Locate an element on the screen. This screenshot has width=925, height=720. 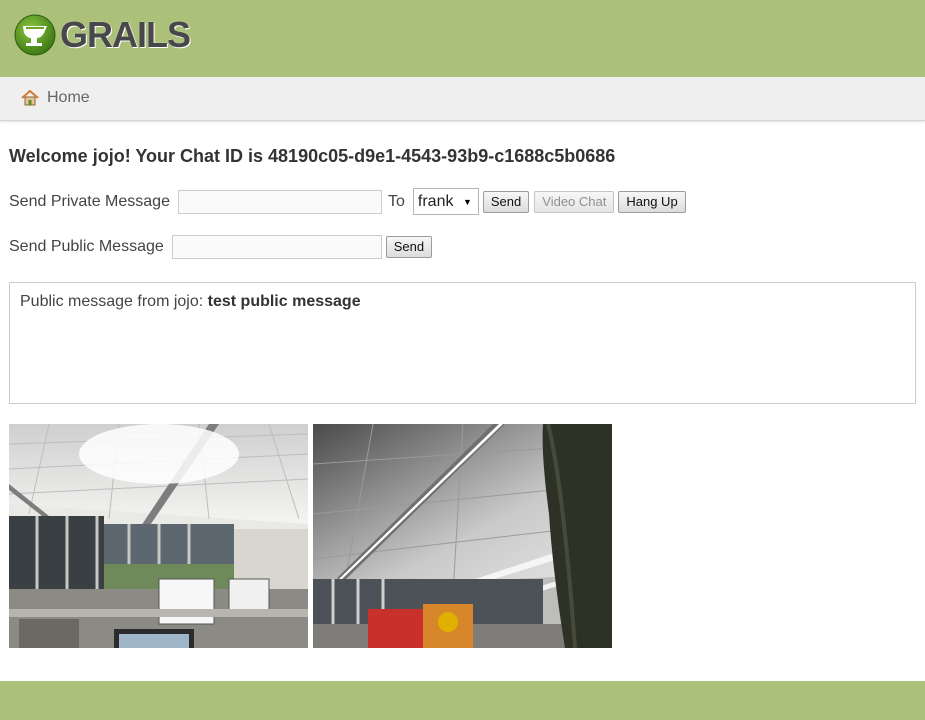
header-bar: GRAILS is located at coordinates (462, 38).